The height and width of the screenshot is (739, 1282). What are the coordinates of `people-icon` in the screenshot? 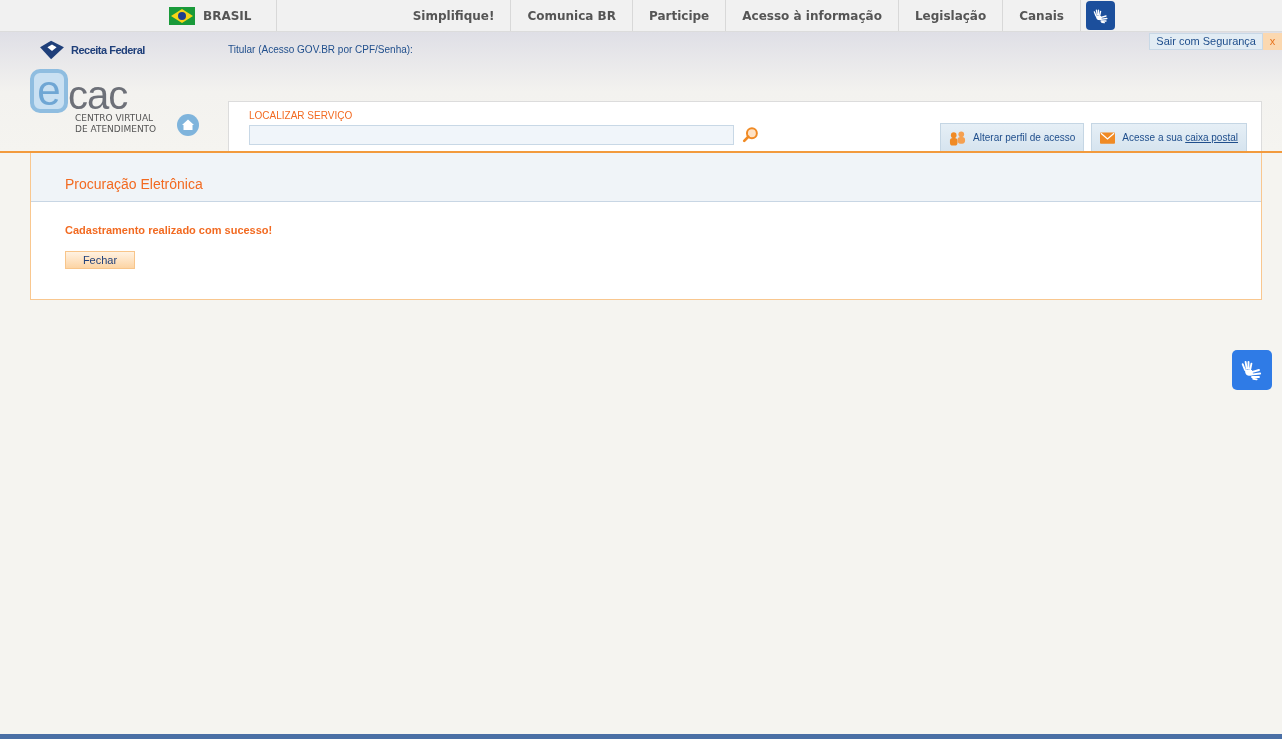 It's located at (958, 137).